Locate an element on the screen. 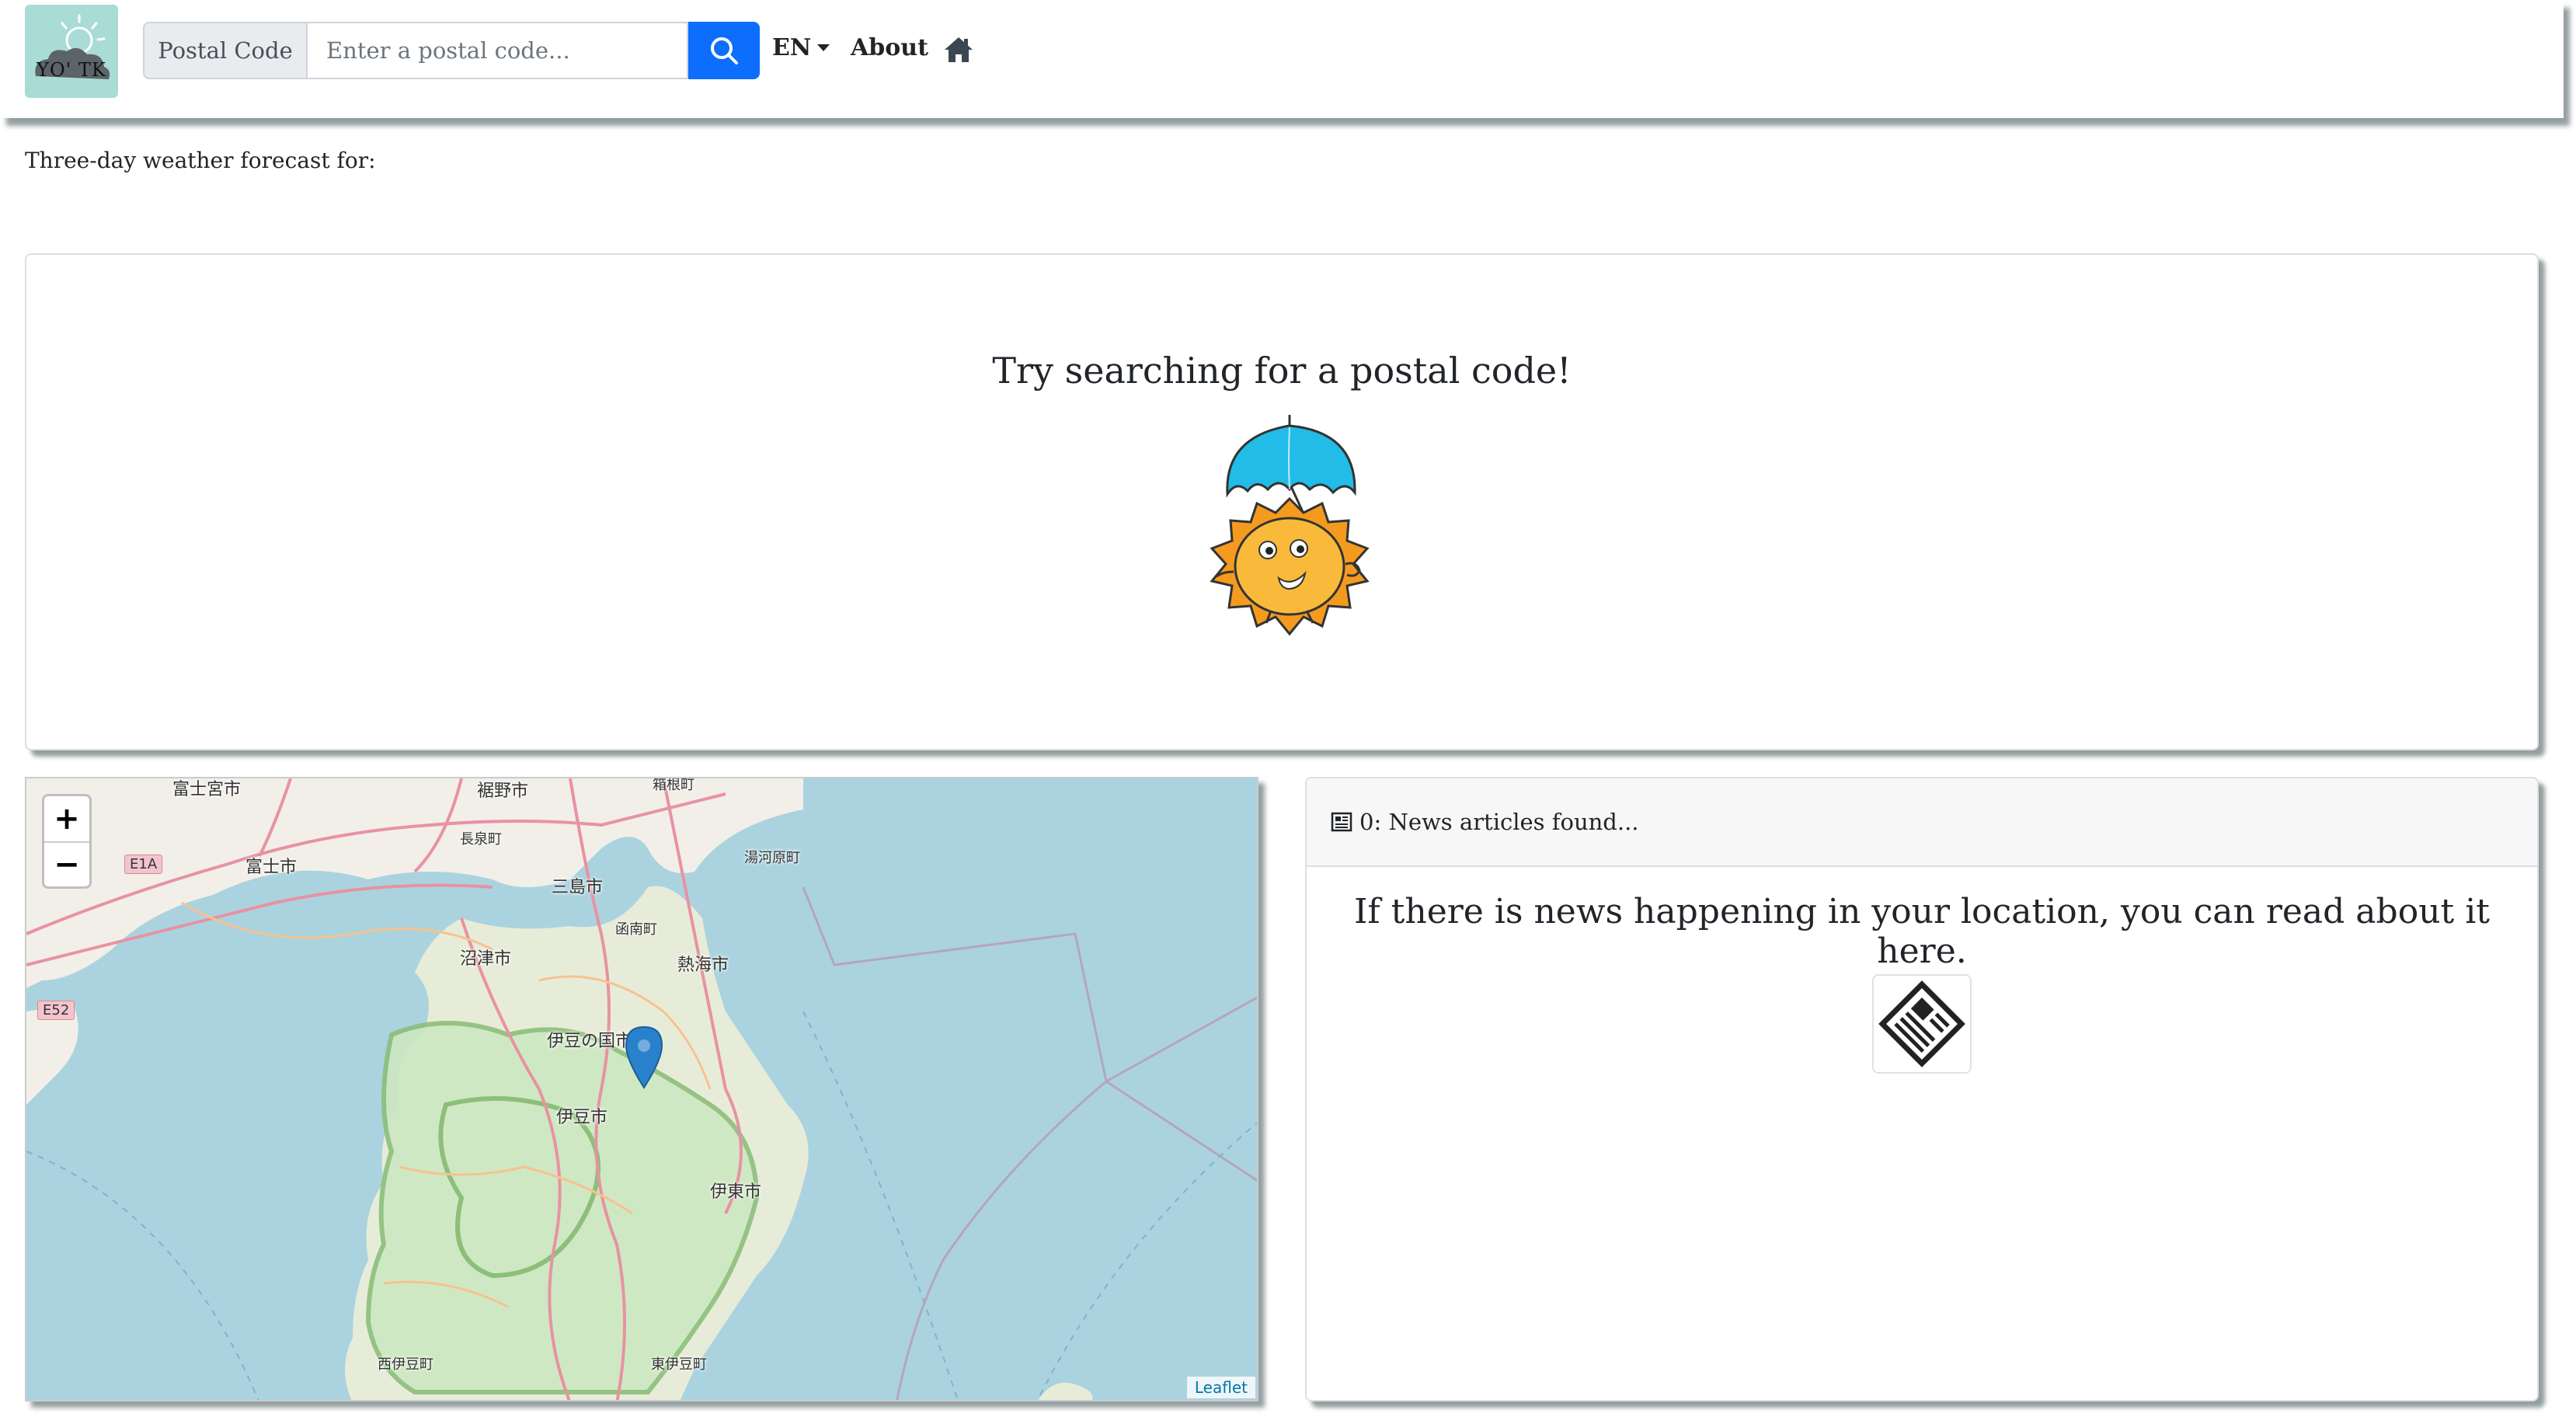  about-link: About is located at coordinates (890, 47).